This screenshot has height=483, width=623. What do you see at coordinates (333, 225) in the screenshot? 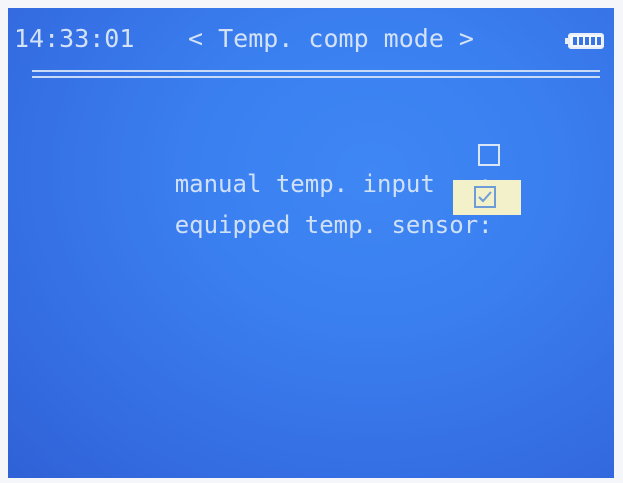
I see `option-label: equipped temp. sensor:` at bounding box center [333, 225].